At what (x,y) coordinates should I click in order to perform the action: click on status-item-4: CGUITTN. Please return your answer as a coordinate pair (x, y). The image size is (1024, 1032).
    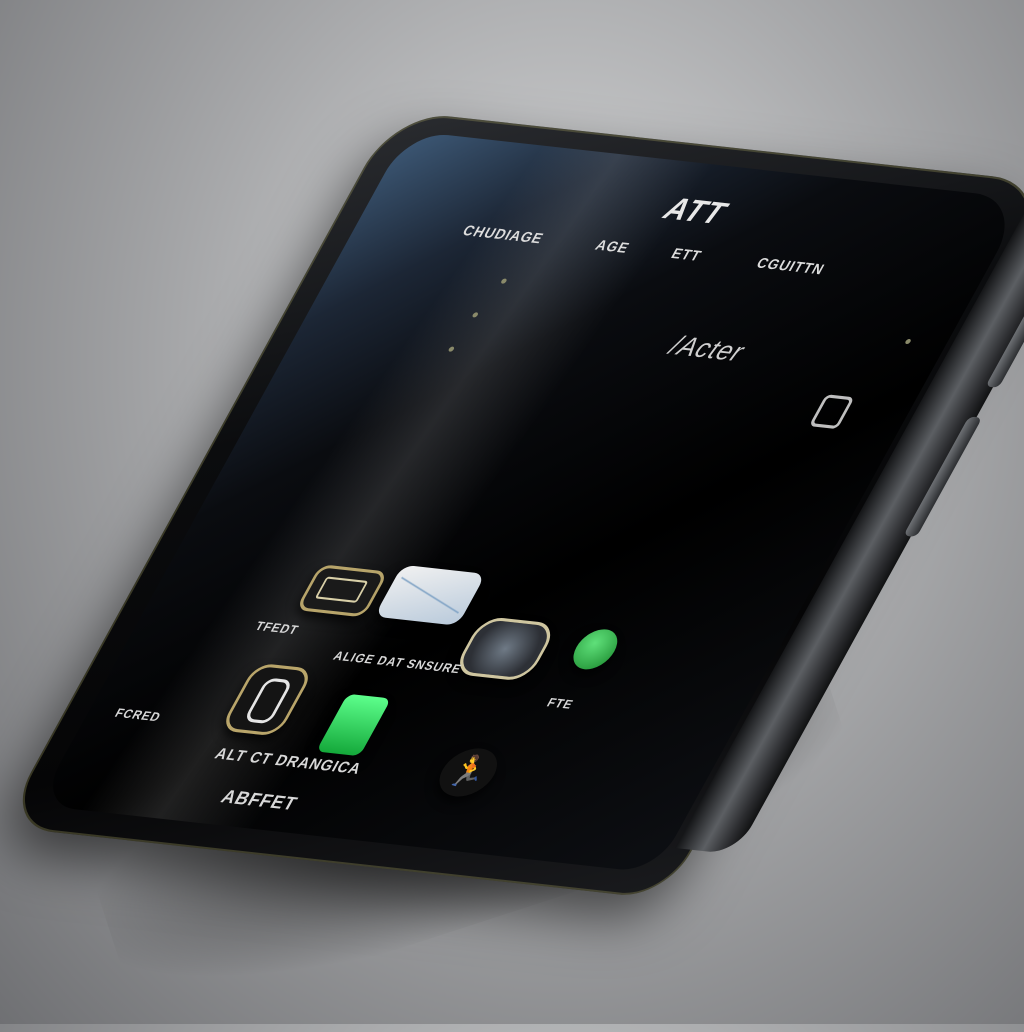
    Looking at the image, I should click on (791, 266).